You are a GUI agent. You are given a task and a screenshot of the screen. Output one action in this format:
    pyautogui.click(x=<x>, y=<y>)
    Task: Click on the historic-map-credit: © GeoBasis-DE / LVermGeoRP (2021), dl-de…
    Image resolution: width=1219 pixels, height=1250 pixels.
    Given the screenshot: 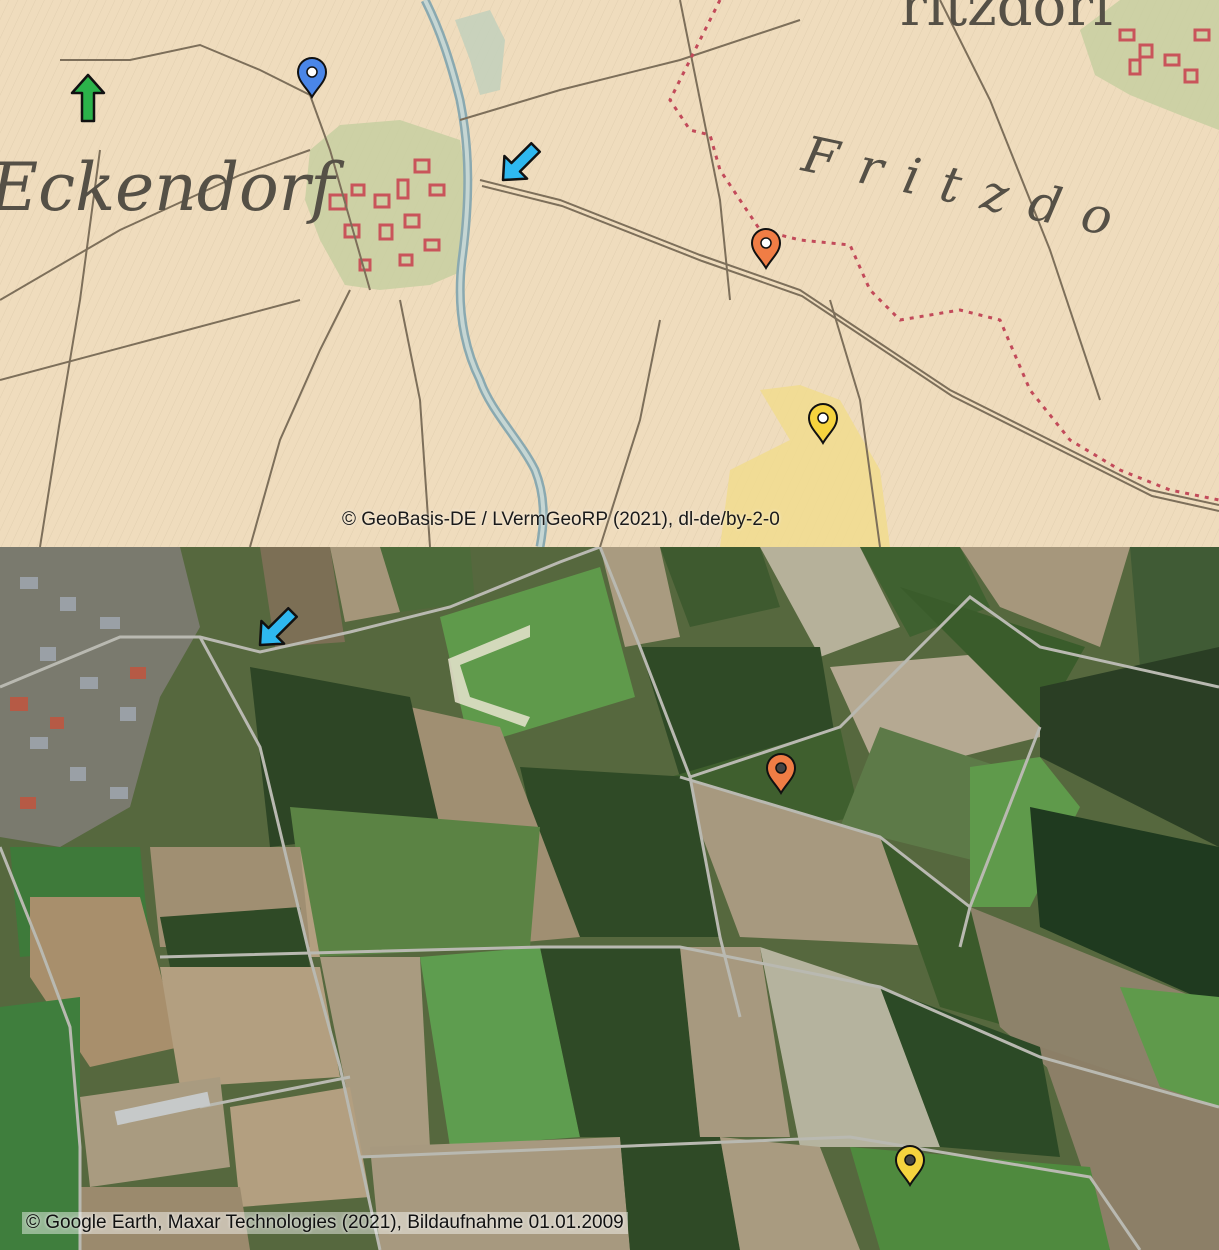 What is the action you would take?
    pyautogui.click(x=561, y=519)
    